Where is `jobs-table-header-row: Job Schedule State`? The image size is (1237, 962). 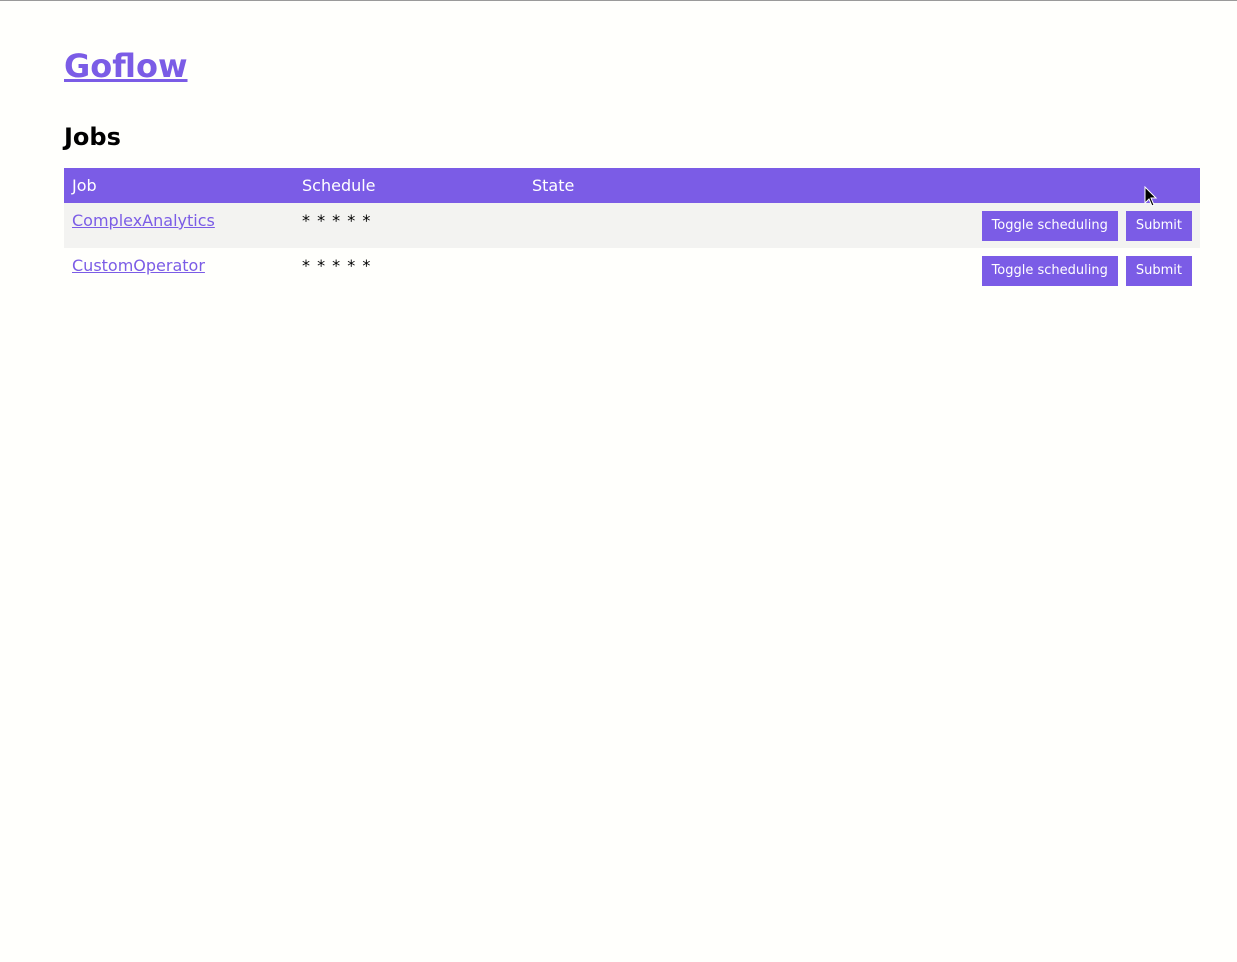 jobs-table-header-row: Job Schedule State is located at coordinates (632, 185).